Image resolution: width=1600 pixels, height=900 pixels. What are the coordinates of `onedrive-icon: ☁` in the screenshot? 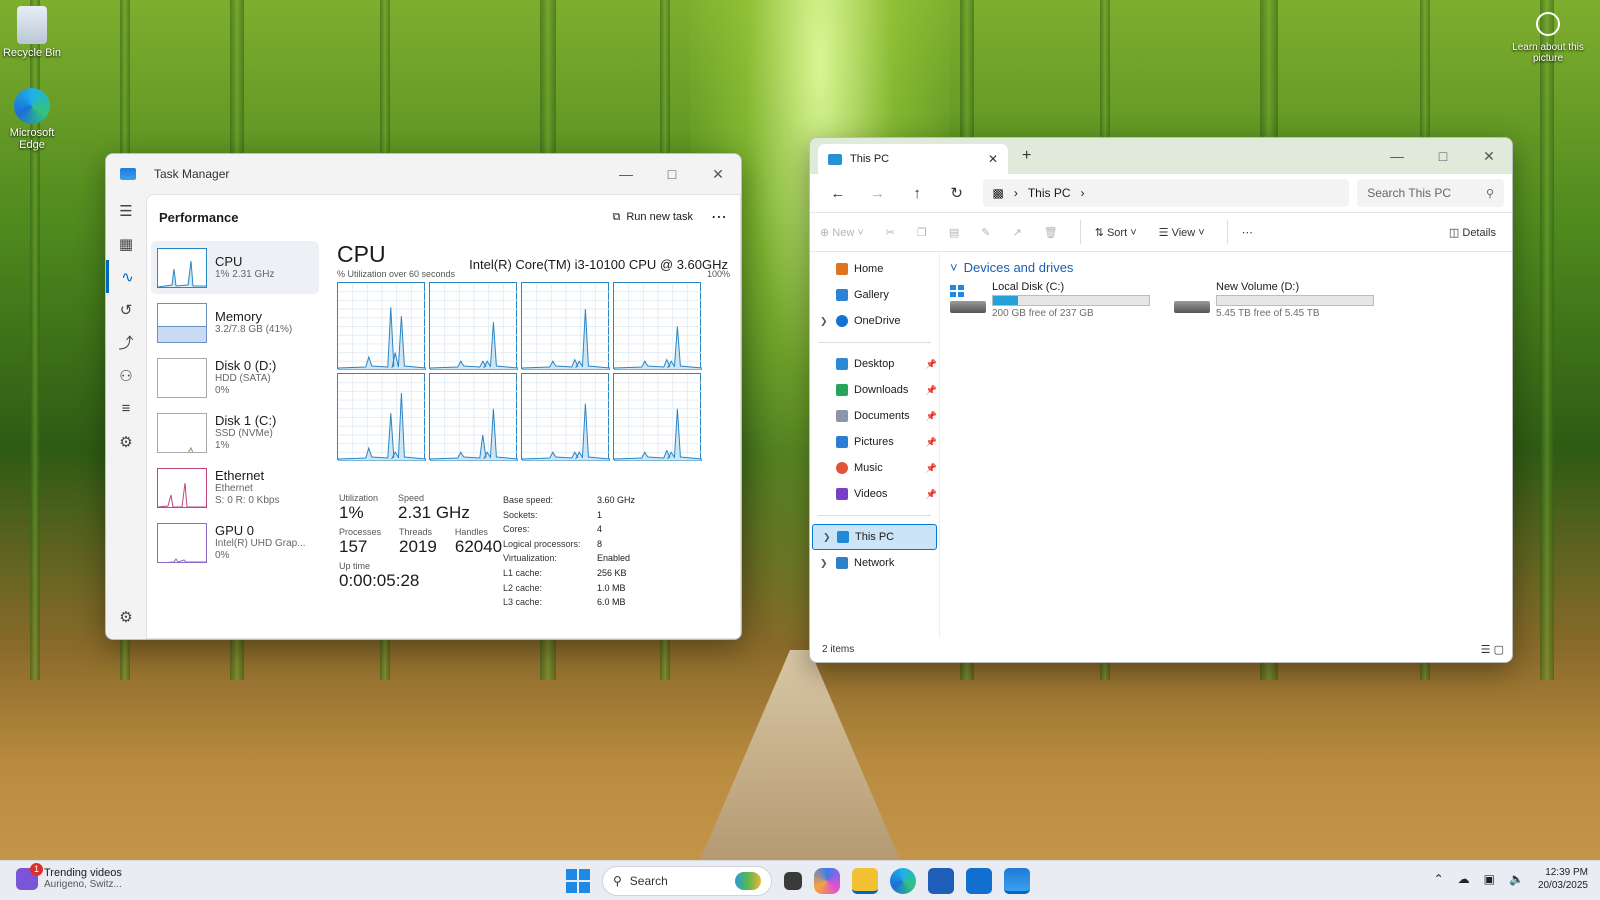 It's located at (1464, 879).